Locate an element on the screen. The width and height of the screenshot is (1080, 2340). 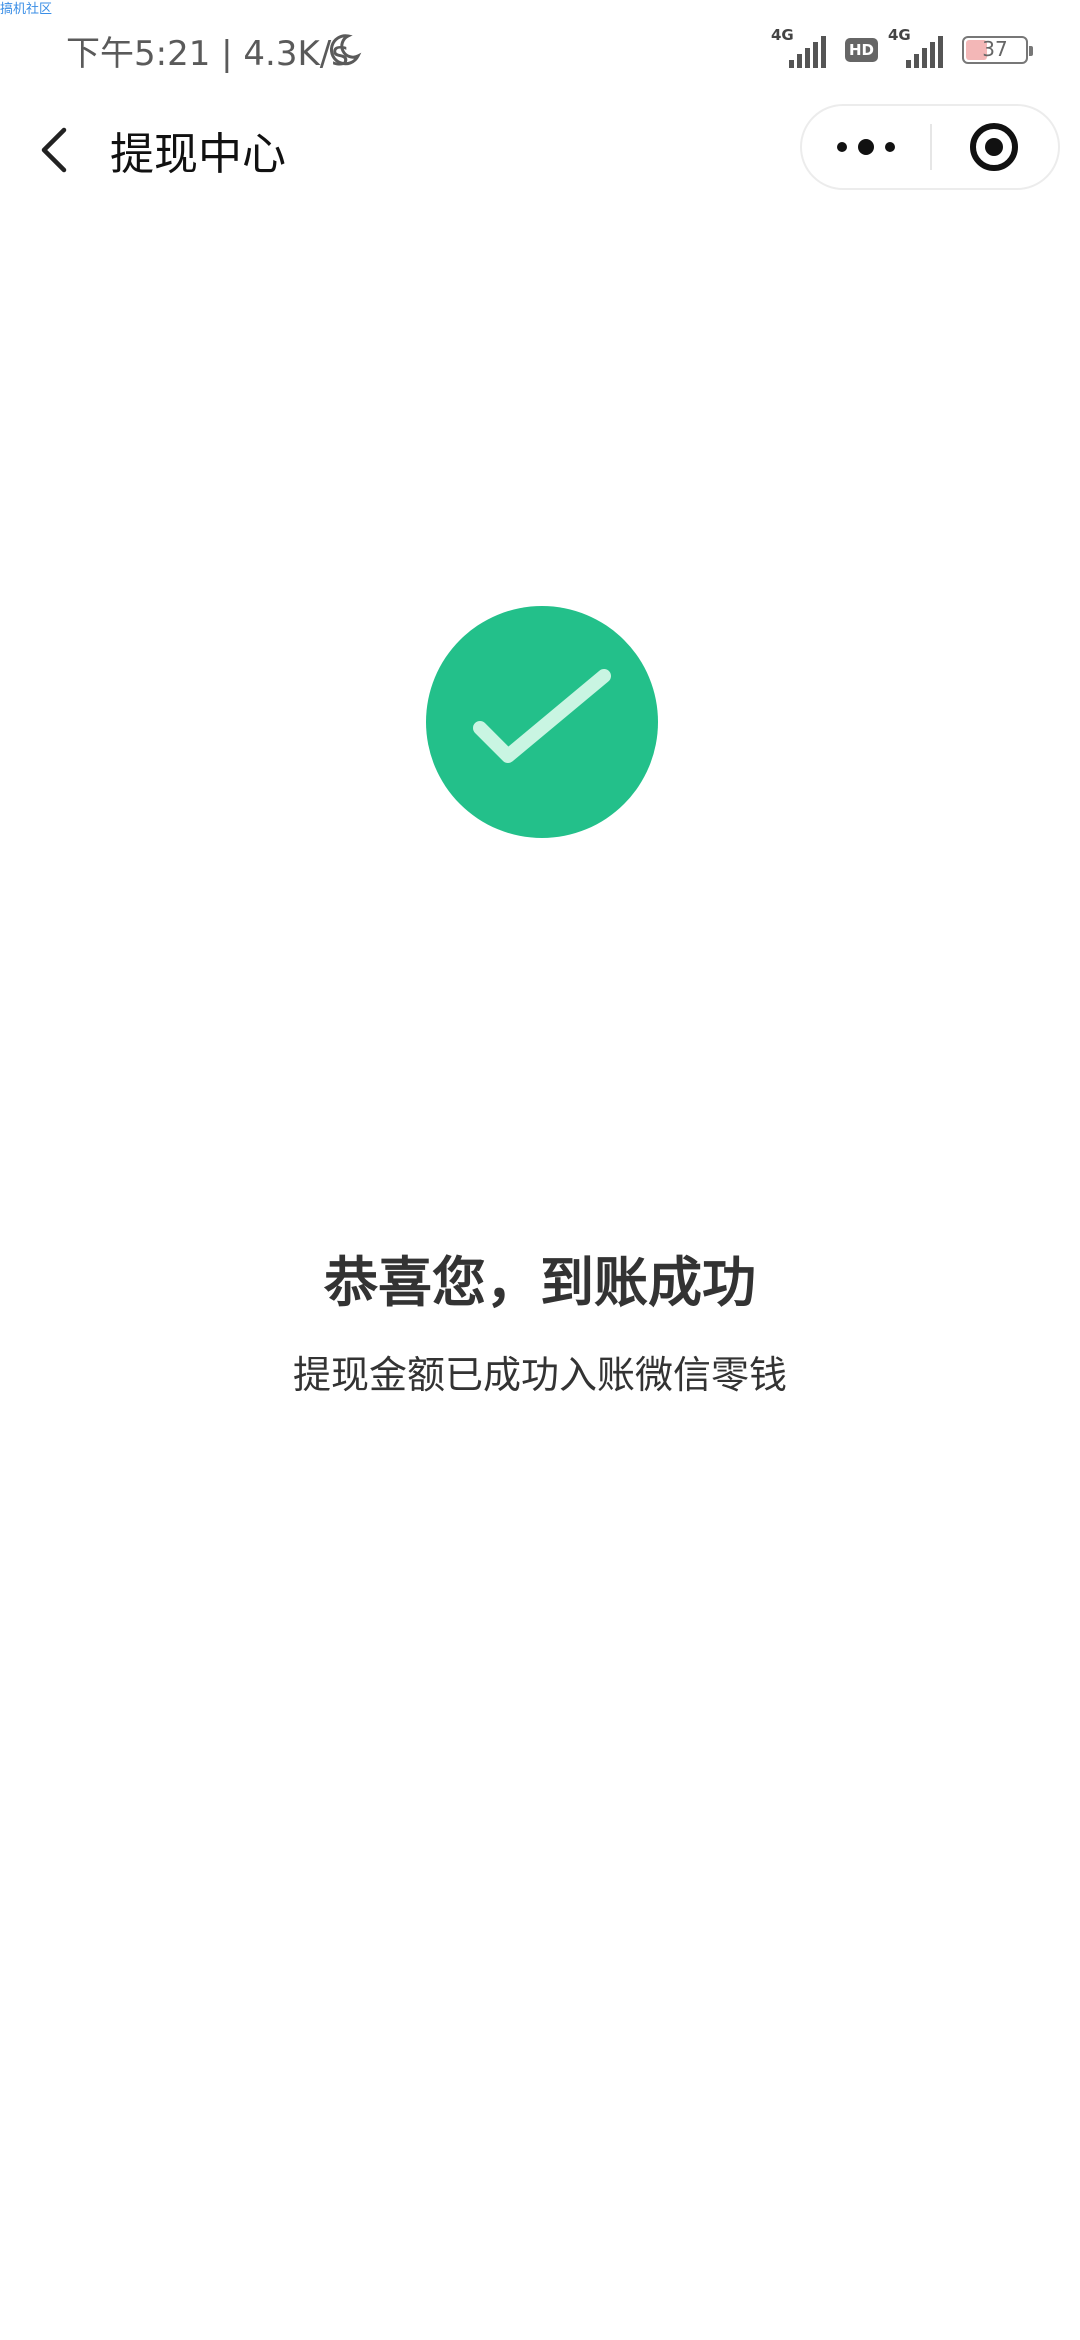
success-subtitle: 提现金额已成功入账微信零钱 is located at coordinates (539, 1375).